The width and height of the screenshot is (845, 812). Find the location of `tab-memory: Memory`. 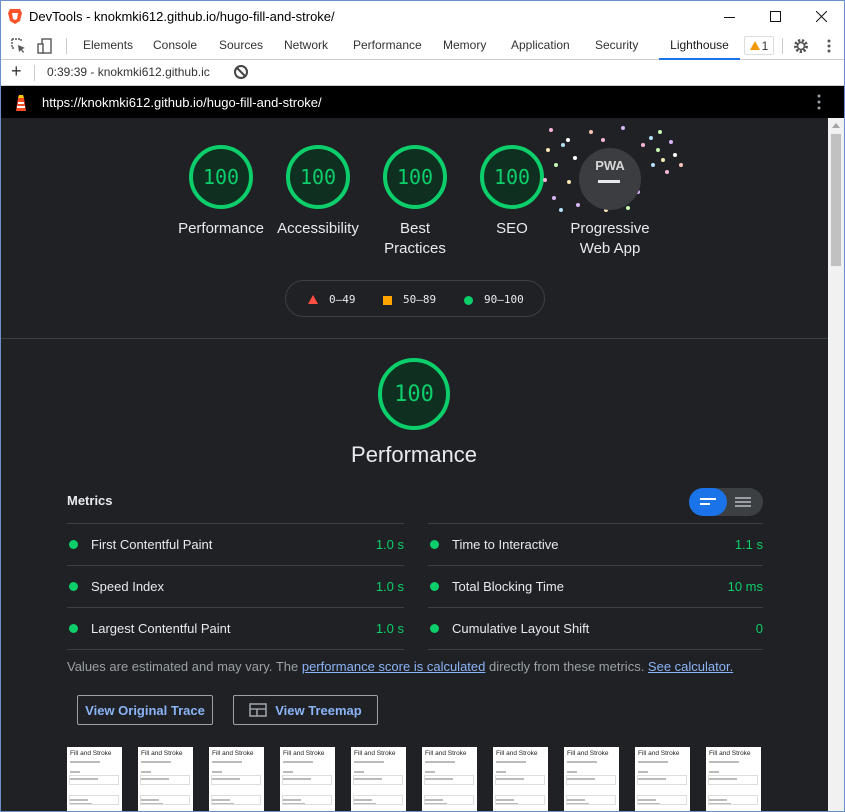

tab-memory: Memory is located at coordinates (464, 46).